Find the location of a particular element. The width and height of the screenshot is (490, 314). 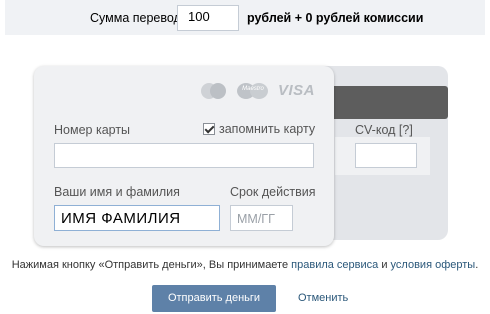

cardholder-name-label: Ваши имя и фамилия is located at coordinates (117, 192).